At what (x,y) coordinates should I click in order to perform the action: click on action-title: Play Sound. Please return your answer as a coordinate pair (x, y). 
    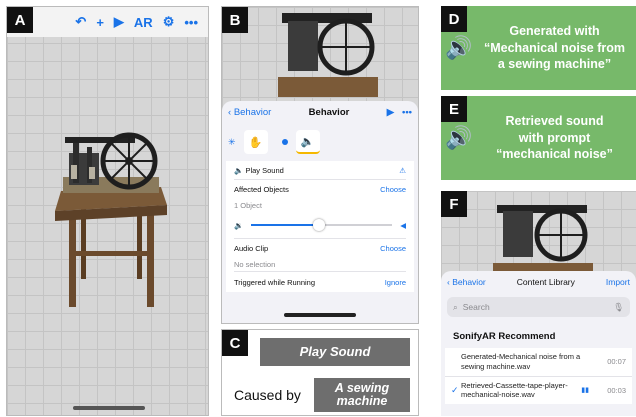
    Looking at the image, I should click on (264, 170).